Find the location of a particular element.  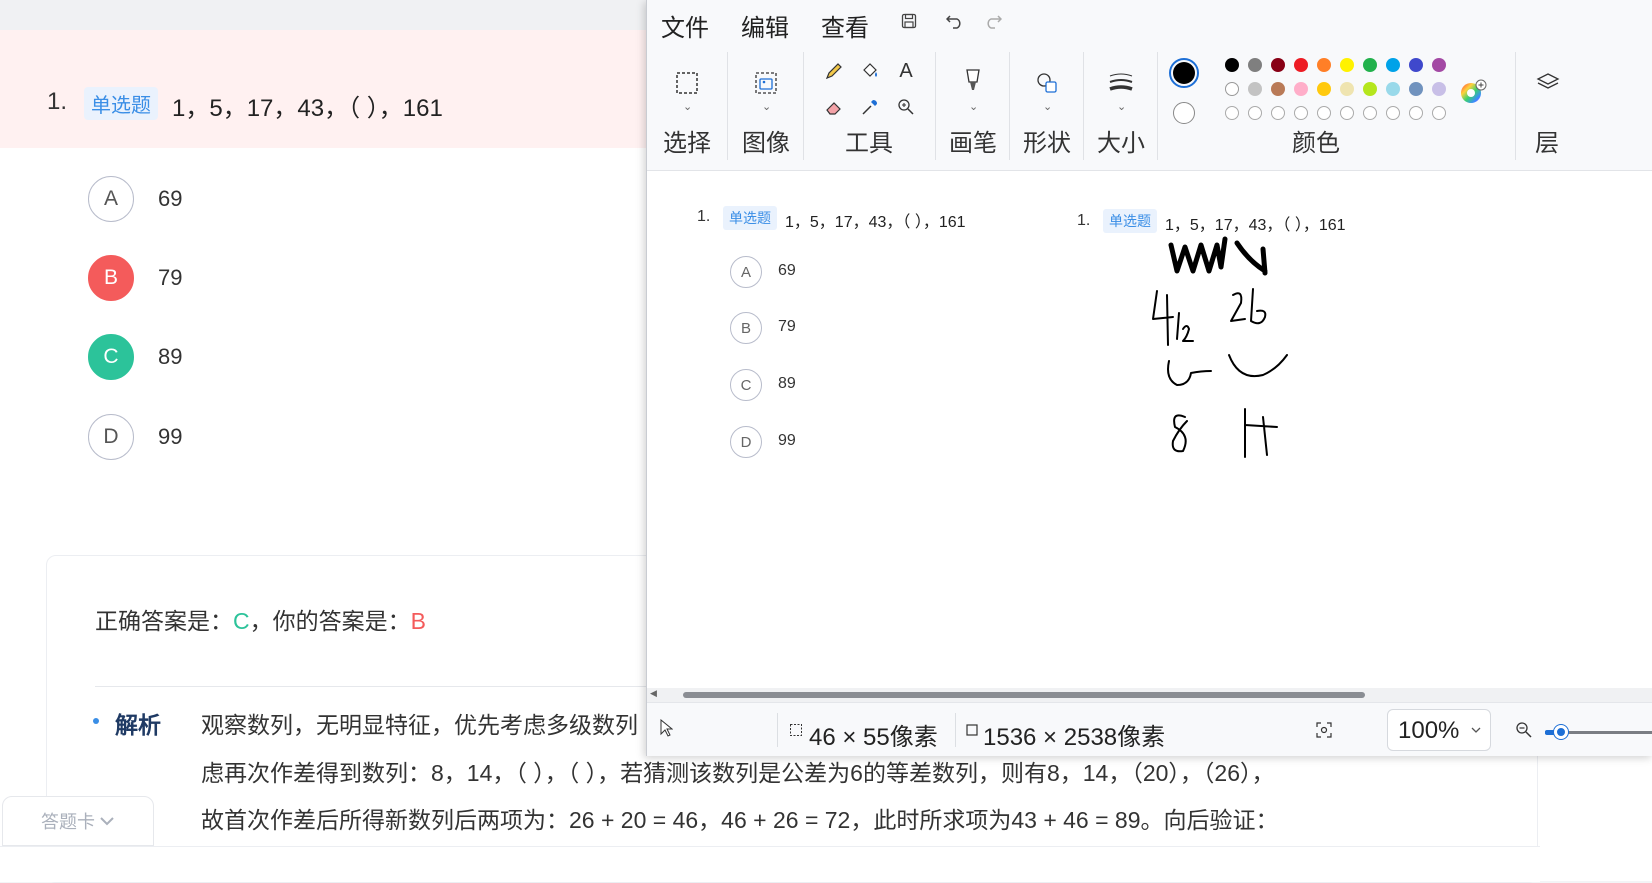

analysis-label: 解析 is located at coordinates (138, 725).